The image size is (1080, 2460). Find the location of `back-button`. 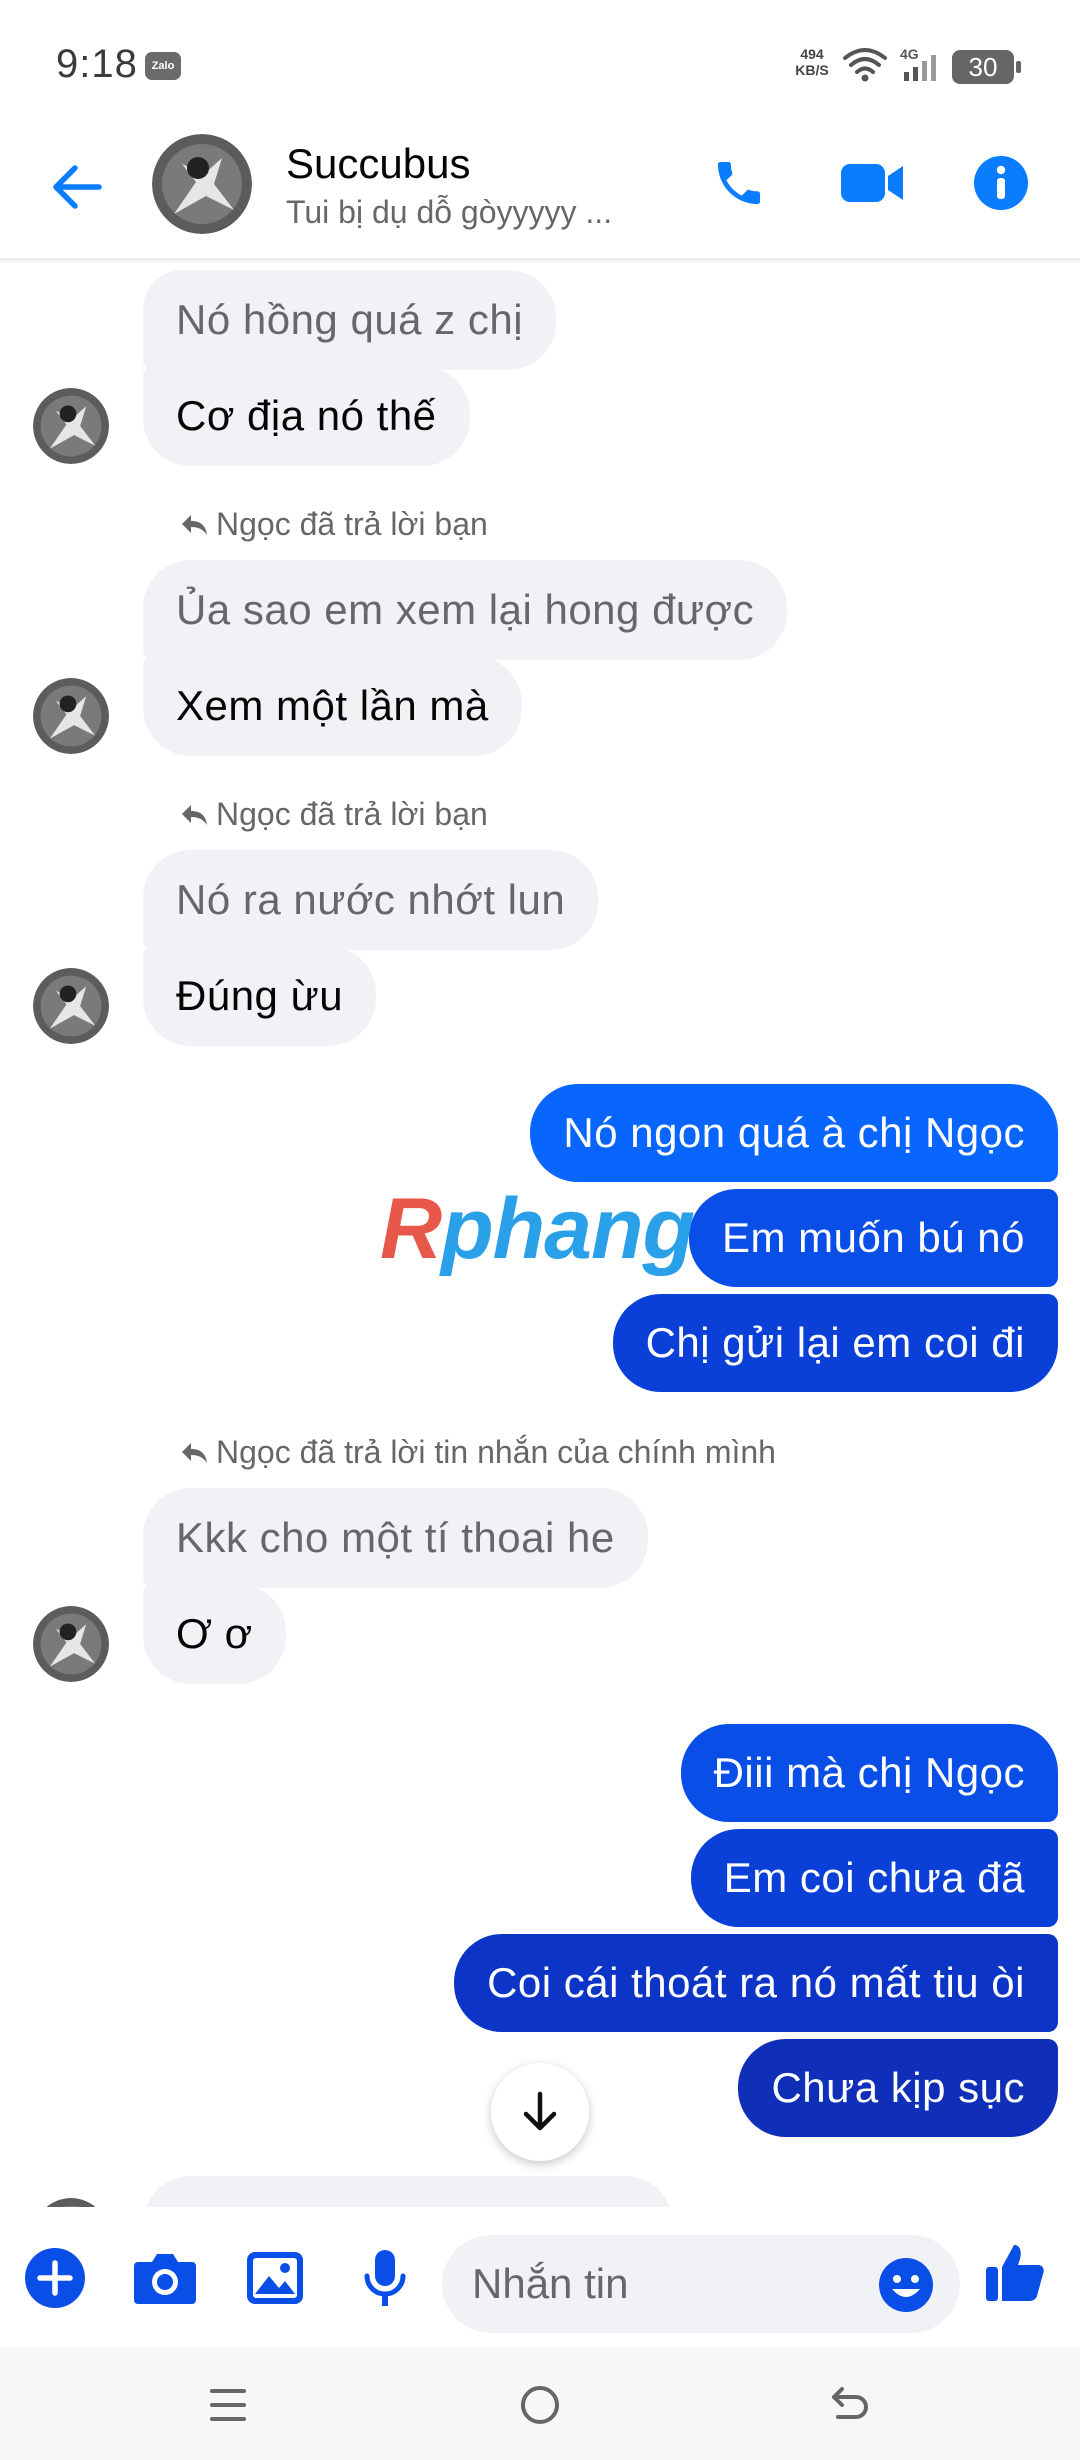

back-button is located at coordinates (77, 187).